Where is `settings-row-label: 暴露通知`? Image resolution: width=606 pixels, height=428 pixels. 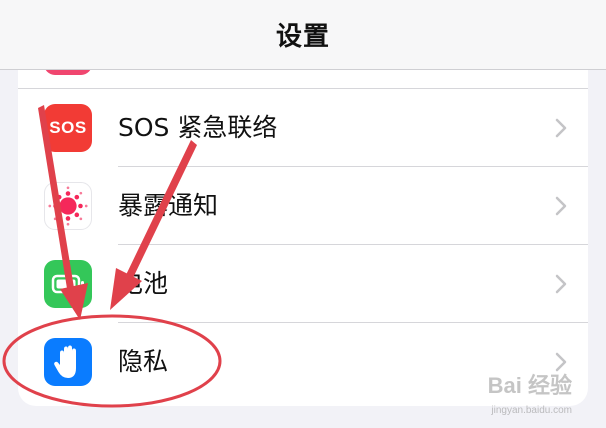
settings-row-label: 暴露通知 is located at coordinates (168, 205).